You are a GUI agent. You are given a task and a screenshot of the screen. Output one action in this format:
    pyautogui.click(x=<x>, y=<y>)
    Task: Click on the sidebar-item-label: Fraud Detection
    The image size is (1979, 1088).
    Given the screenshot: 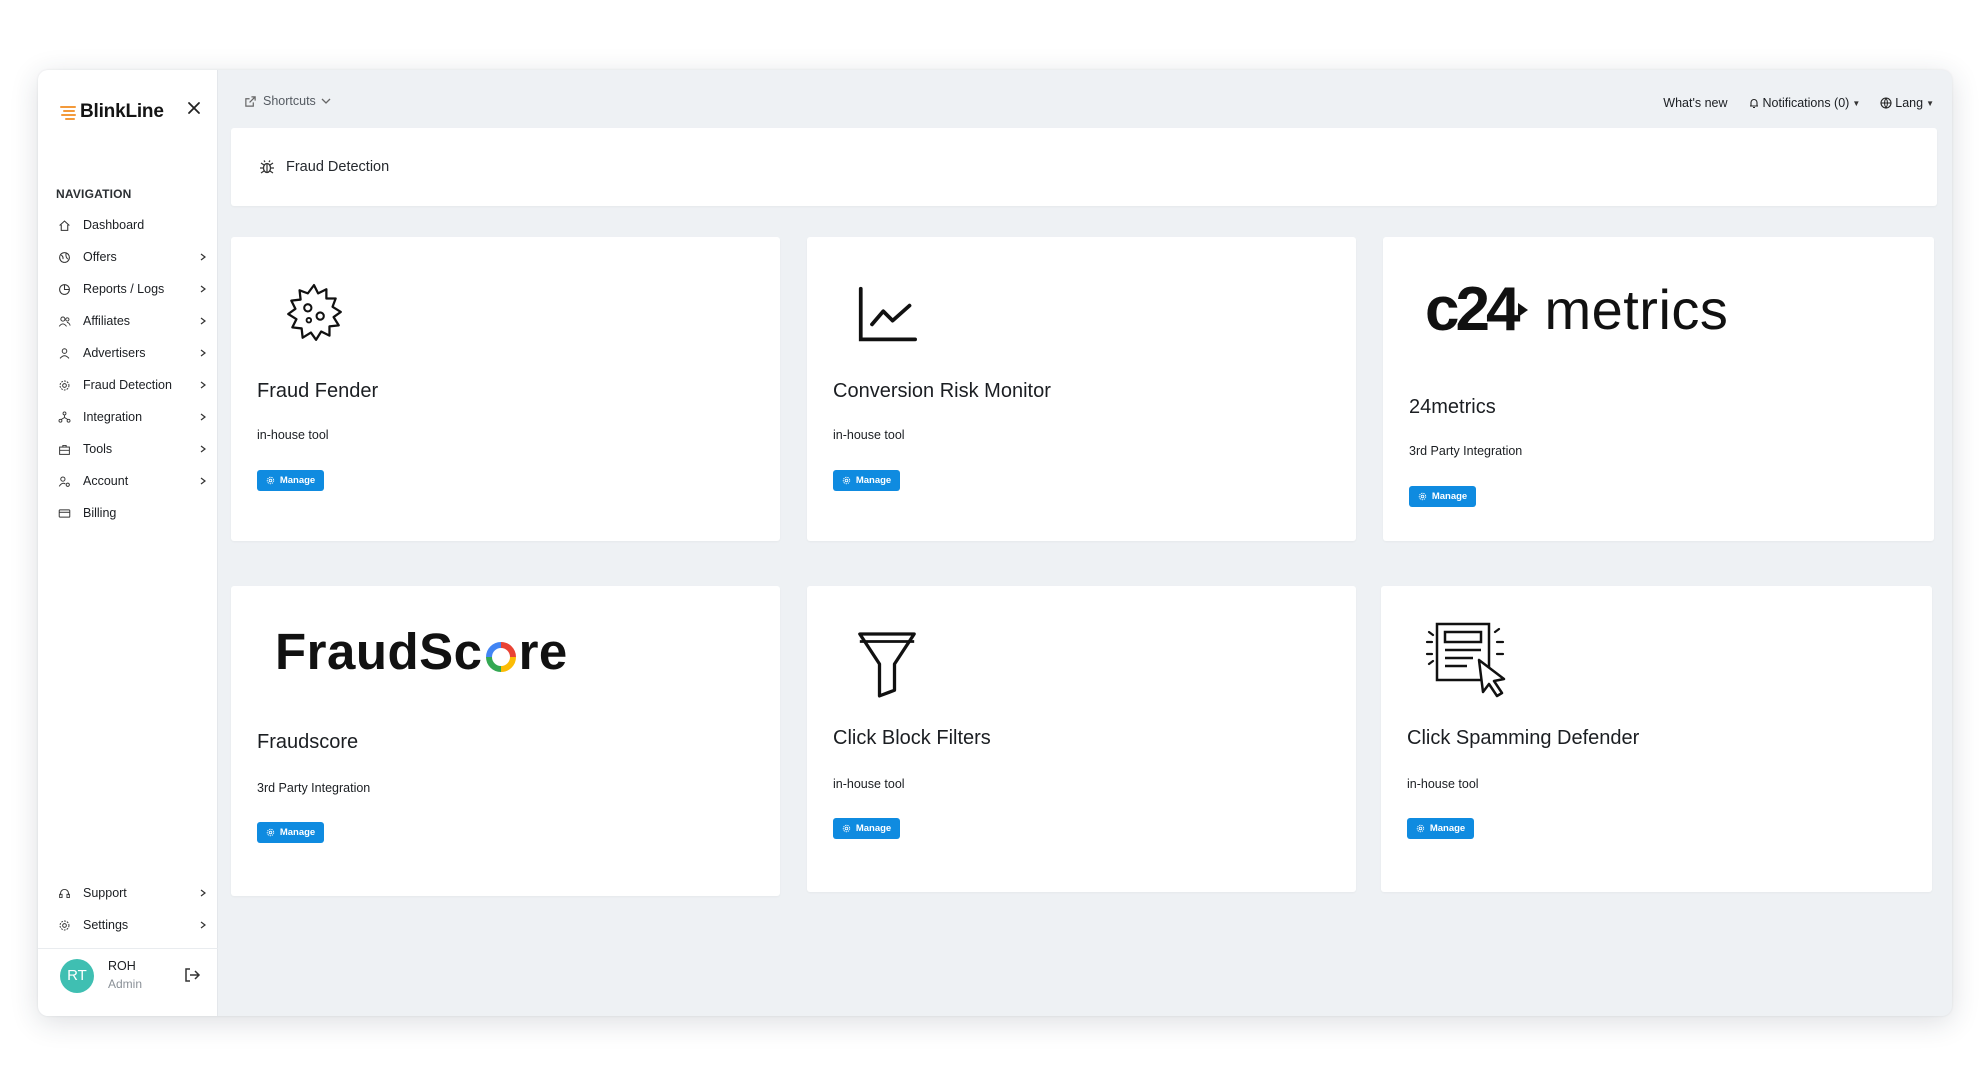 What is the action you would take?
    pyautogui.click(x=127, y=385)
    